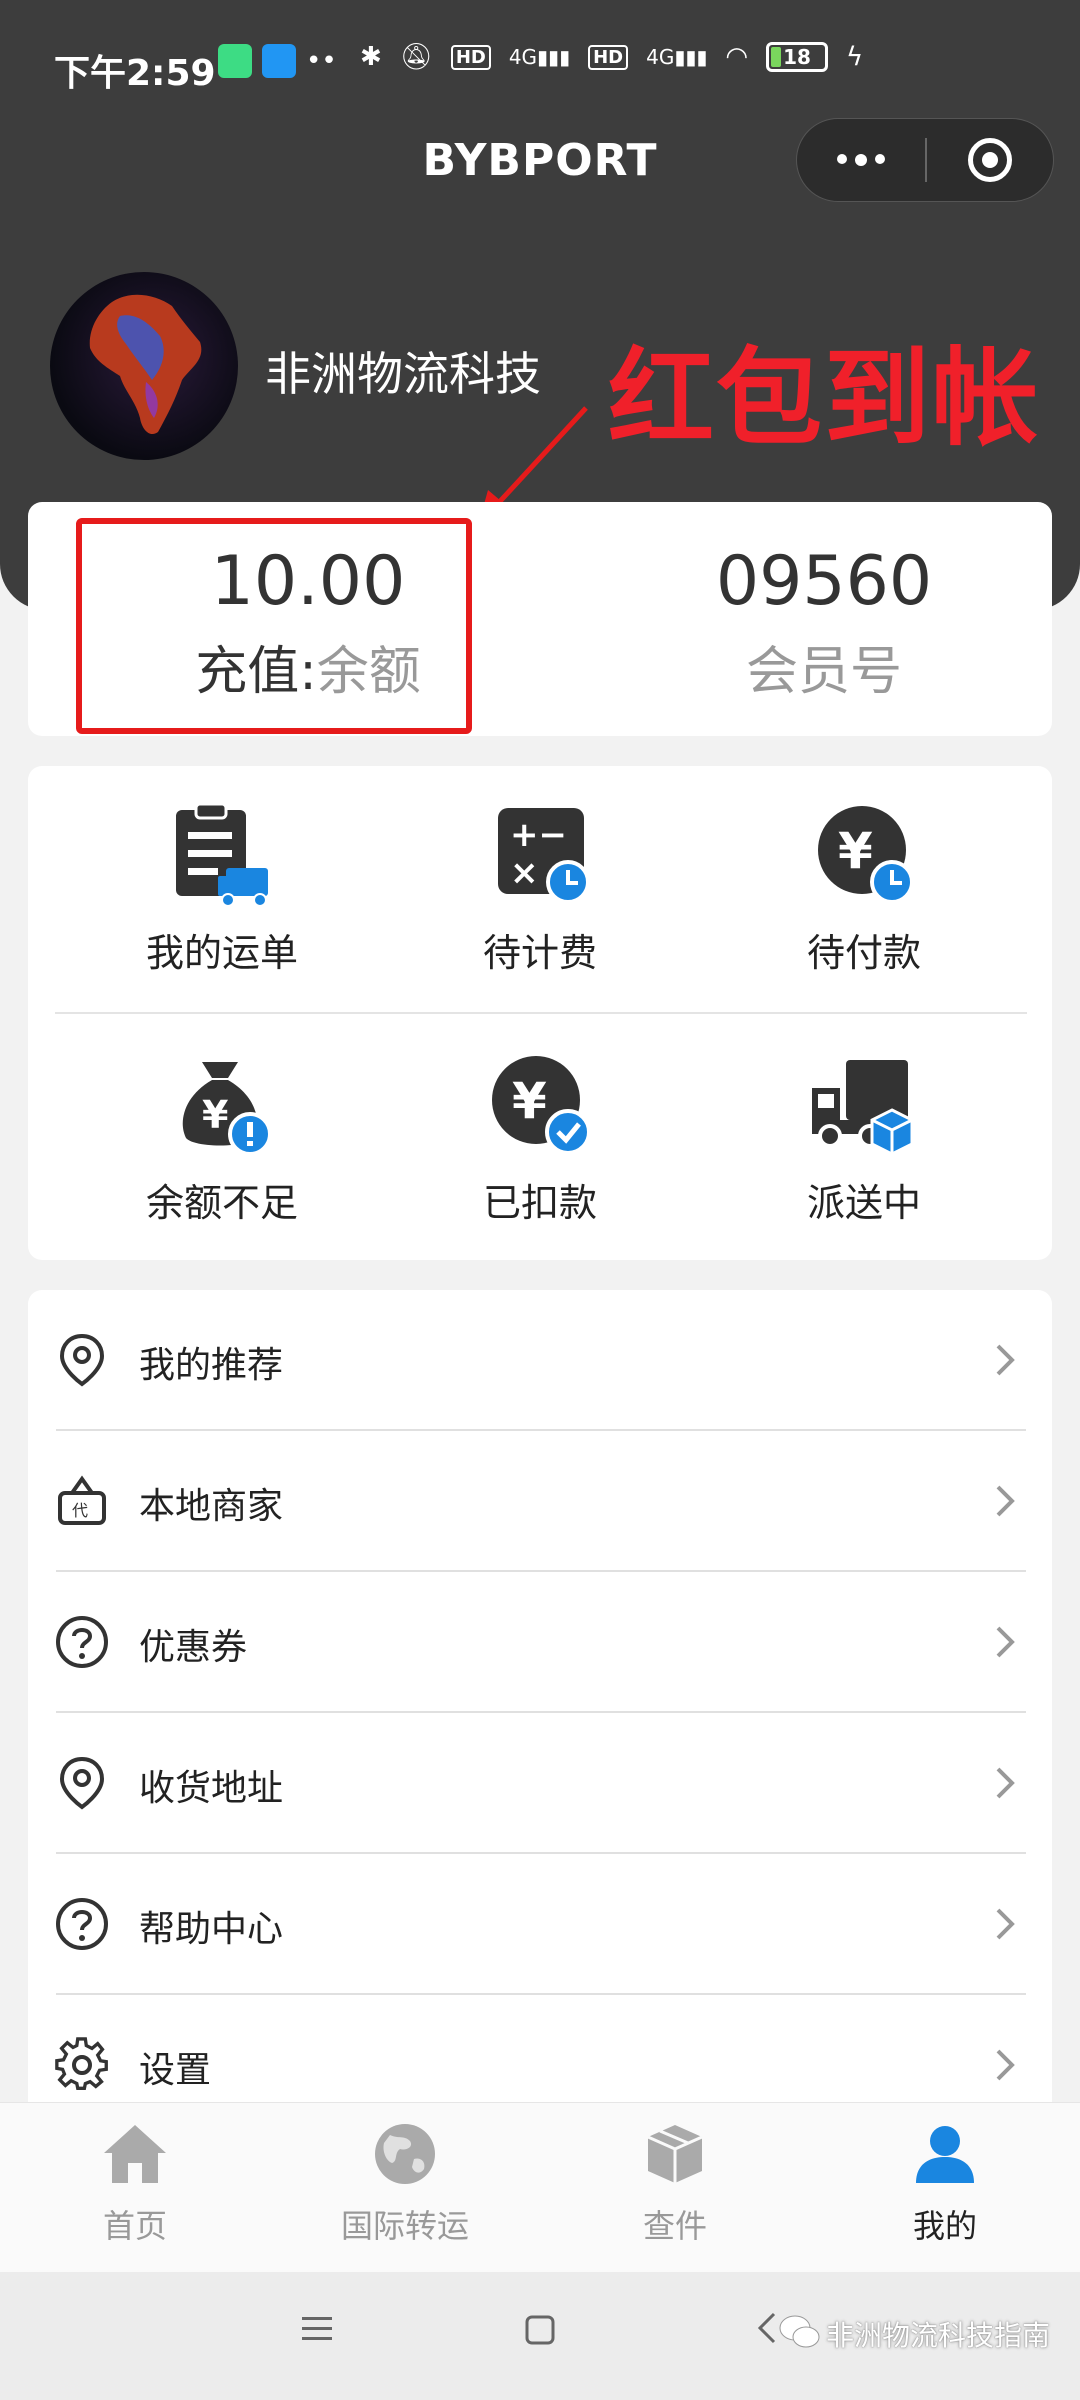 This screenshot has height=2400, width=1080. I want to click on menu-item-label: 帮助中心, so click(211, 1929).